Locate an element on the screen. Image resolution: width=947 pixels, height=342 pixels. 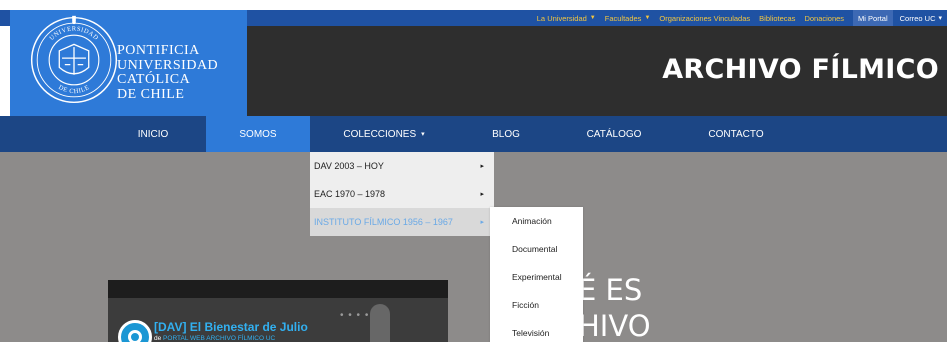
video-thumbnail-figure is located at coordinates (380, 323).